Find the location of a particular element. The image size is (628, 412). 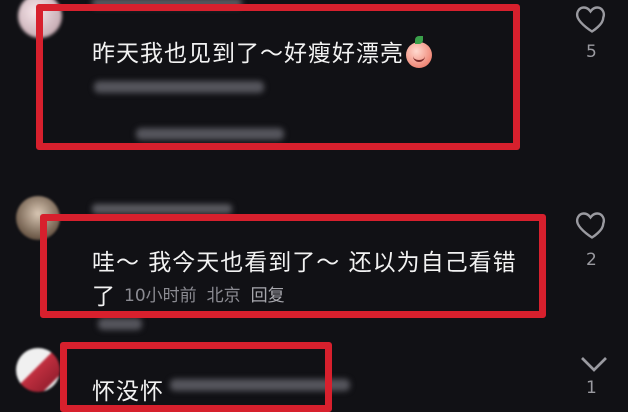

like-count: 5 is located at coordinates (591, 52).